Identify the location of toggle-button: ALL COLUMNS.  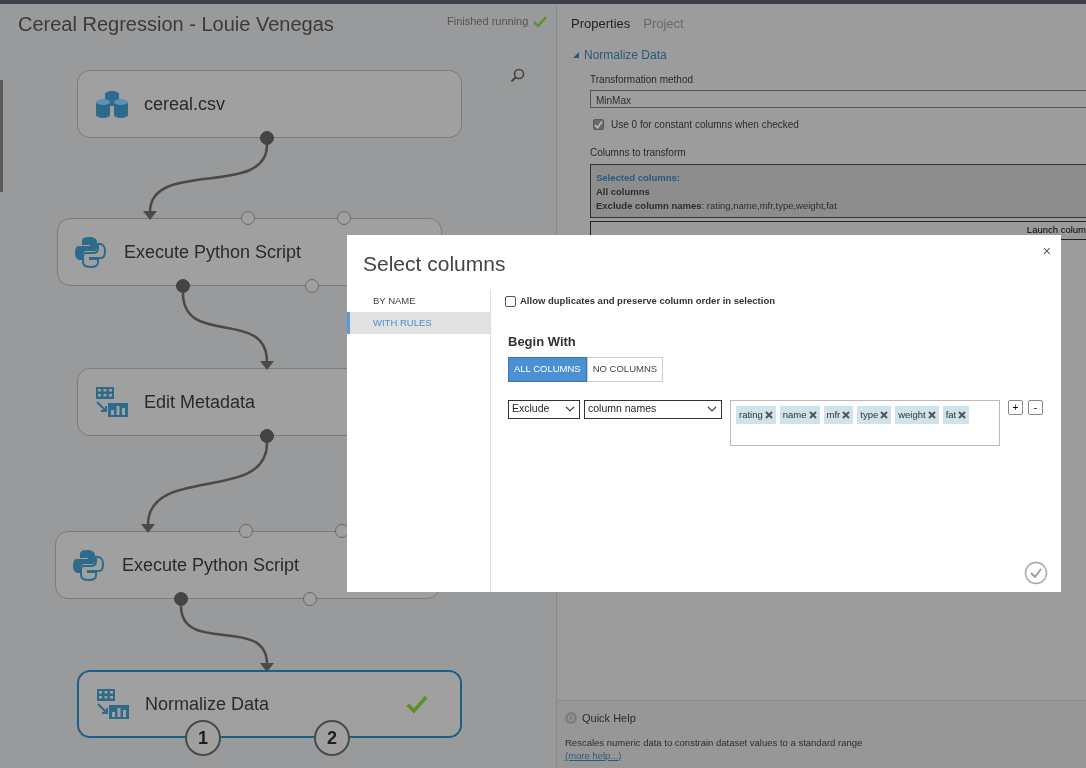
(547, 369).